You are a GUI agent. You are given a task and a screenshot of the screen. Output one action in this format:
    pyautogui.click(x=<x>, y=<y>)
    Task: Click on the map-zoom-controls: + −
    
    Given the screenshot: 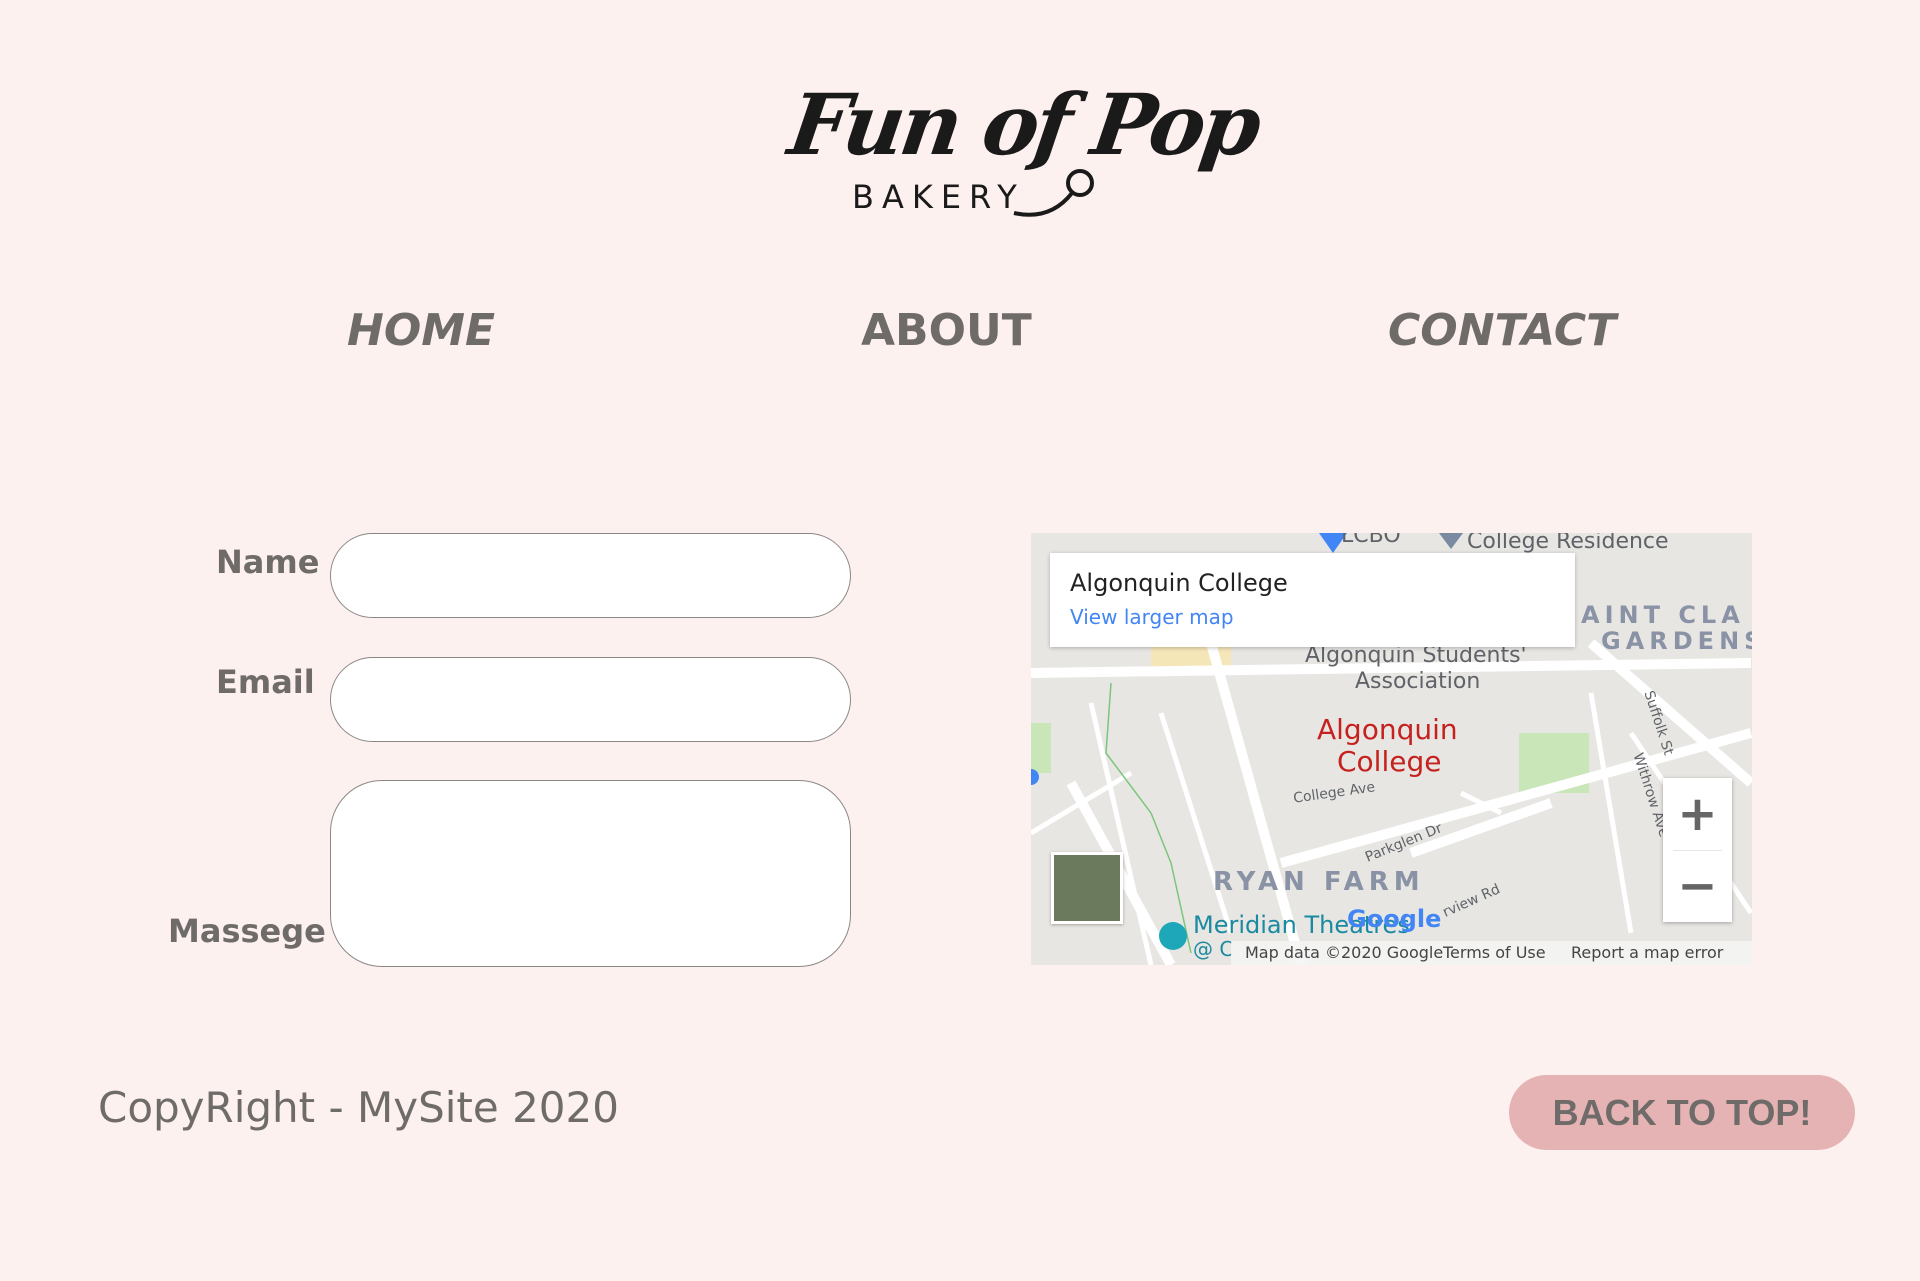 What is the action you would take?
    pyautogui.click(x=1697, y=850)
    